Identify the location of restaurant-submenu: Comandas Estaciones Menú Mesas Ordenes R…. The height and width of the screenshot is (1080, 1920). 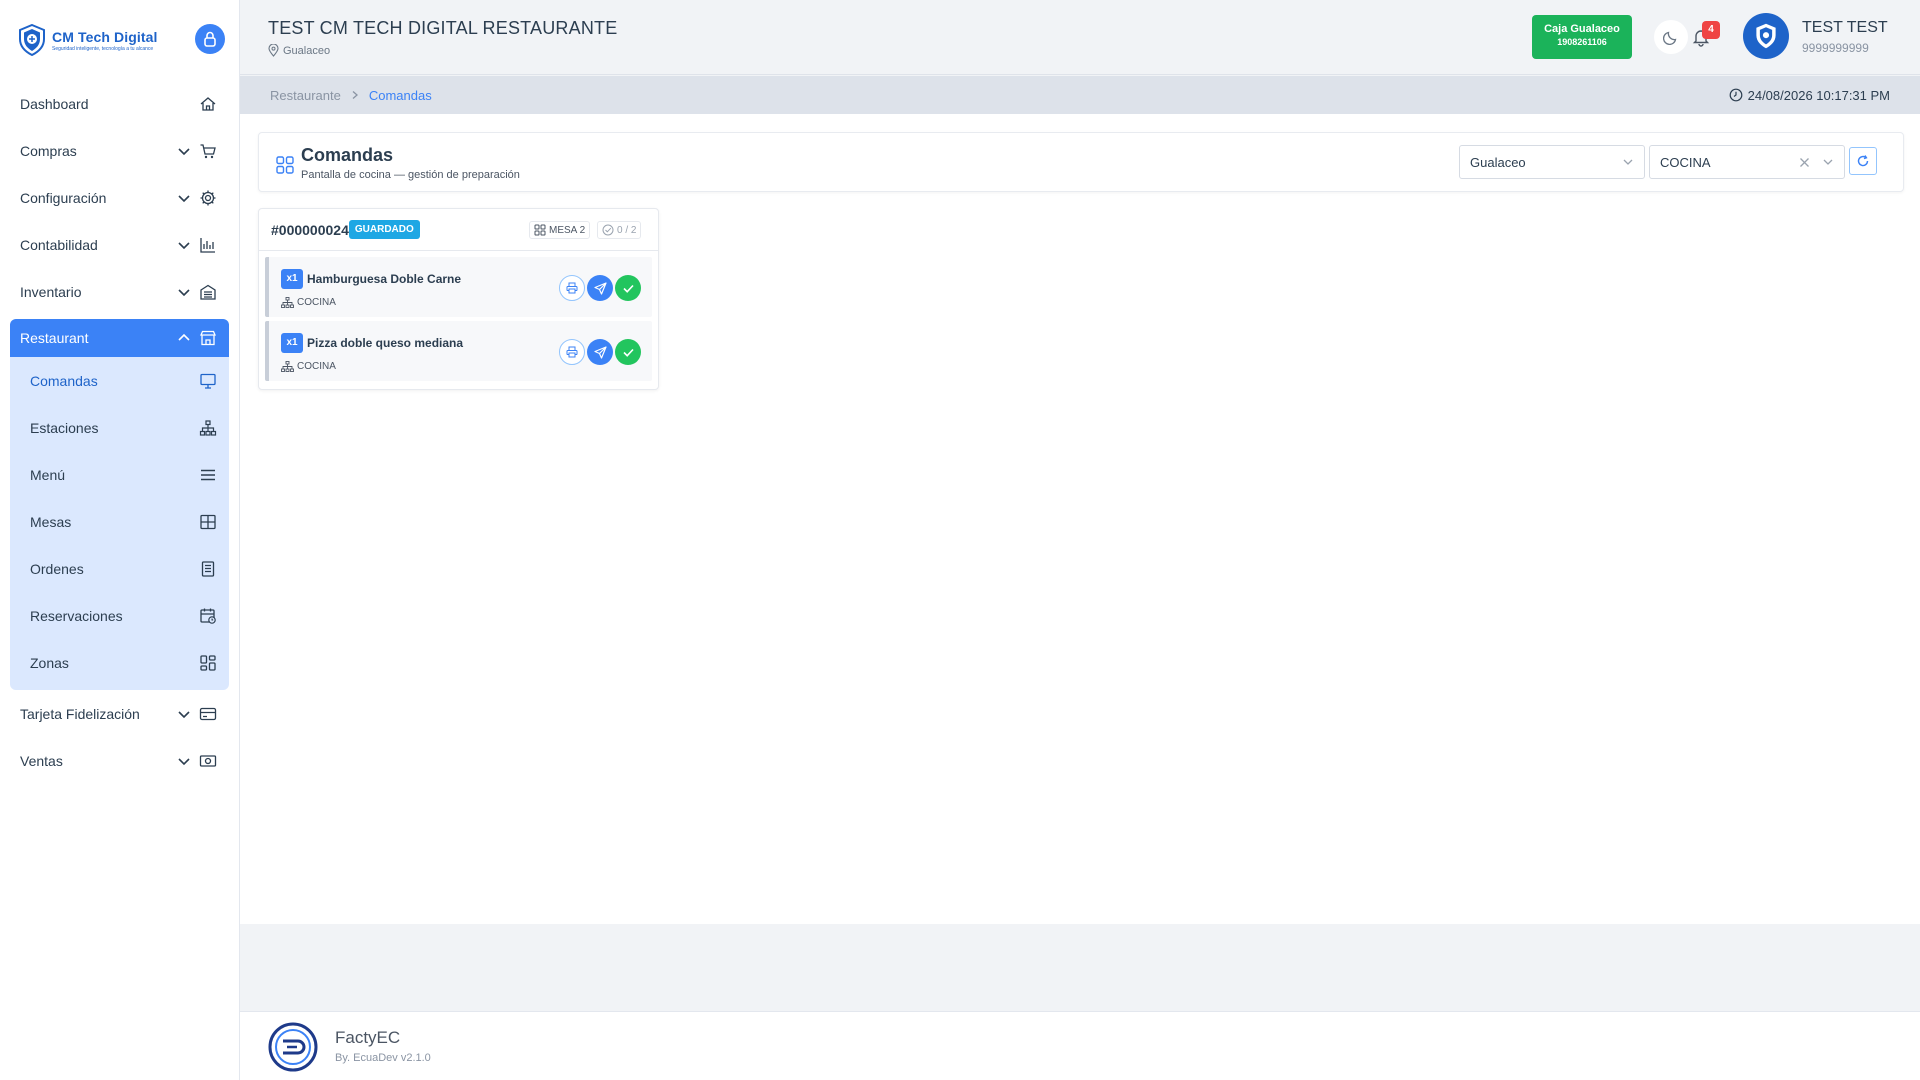
(119, 523).